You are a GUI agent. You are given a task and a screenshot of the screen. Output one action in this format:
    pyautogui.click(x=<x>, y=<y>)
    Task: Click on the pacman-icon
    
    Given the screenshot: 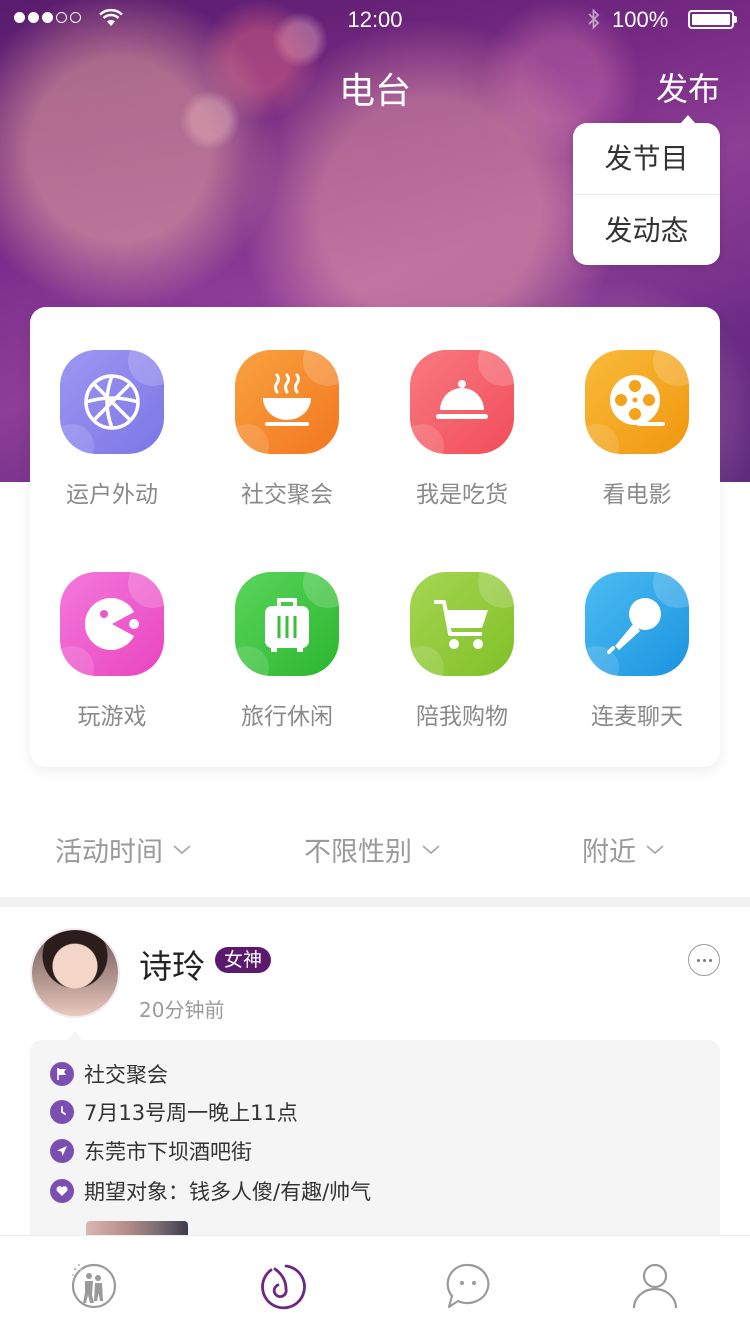 What is the action you would take?
    pyautogui.click(x=112, y=624)
    